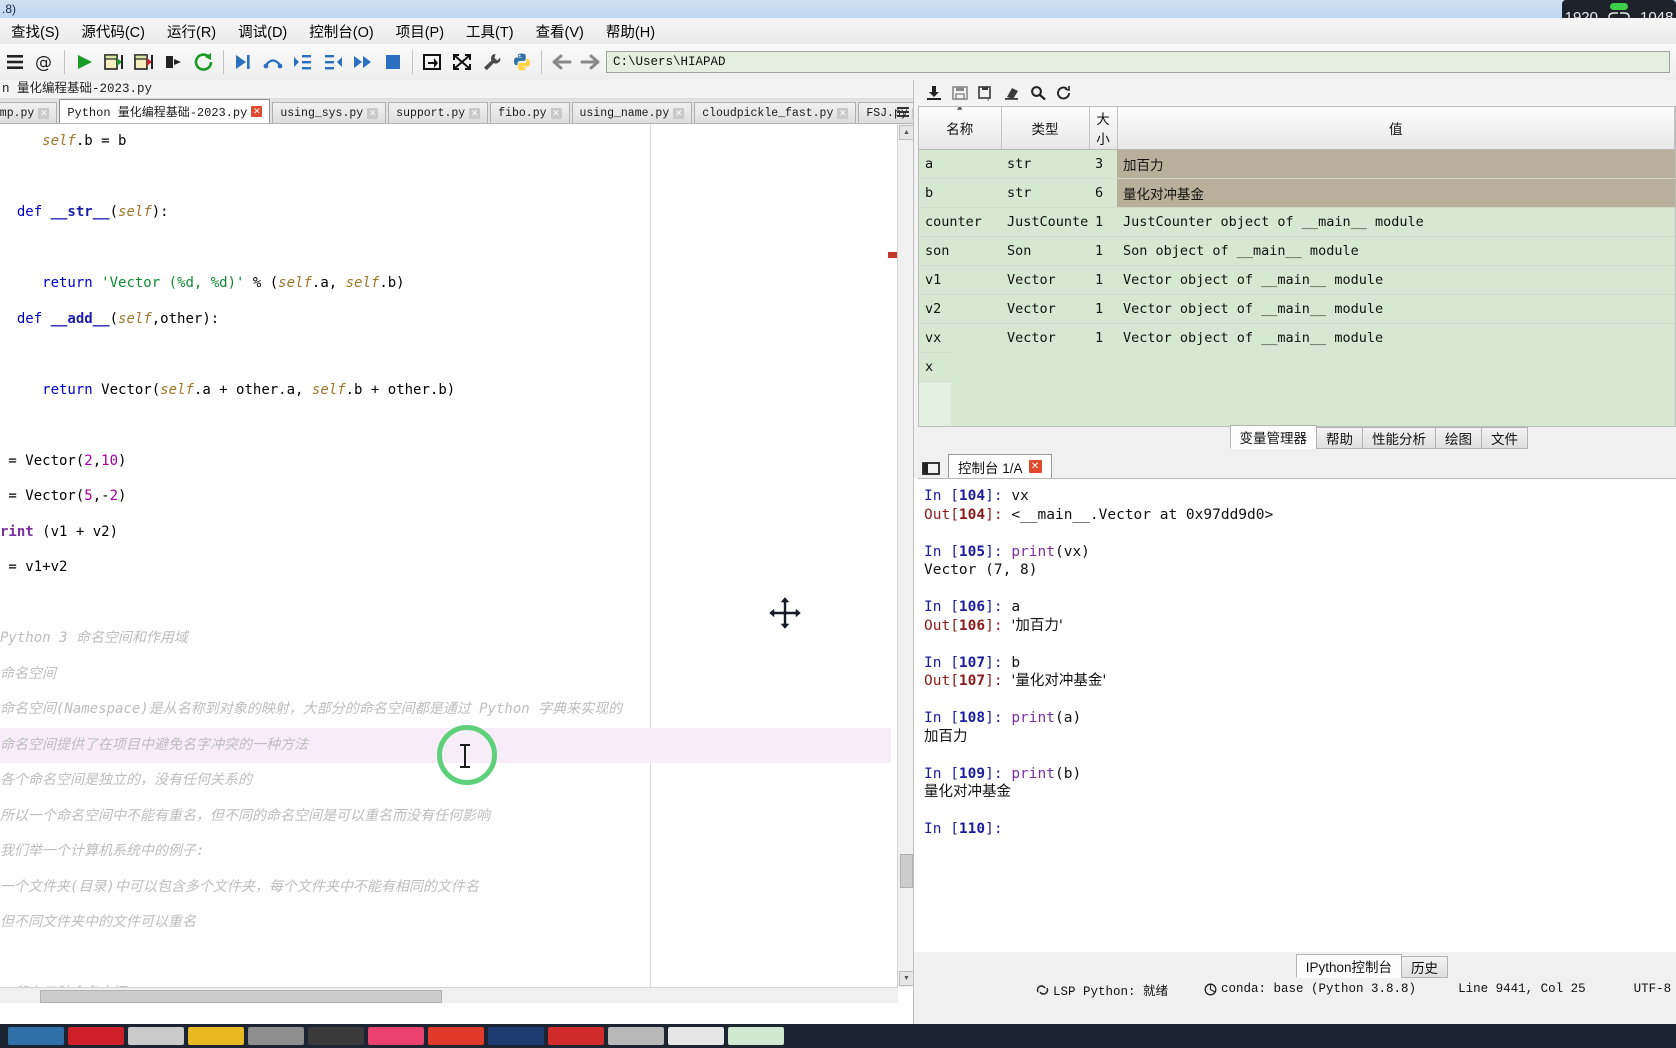 Image resolution: width=1676 pixels, height=1048 pixels. What do you see at coordinates (1297, 164) in the screenshot?
I see `table-row: a str 3 加百力` at bounding box center [1297, 164].